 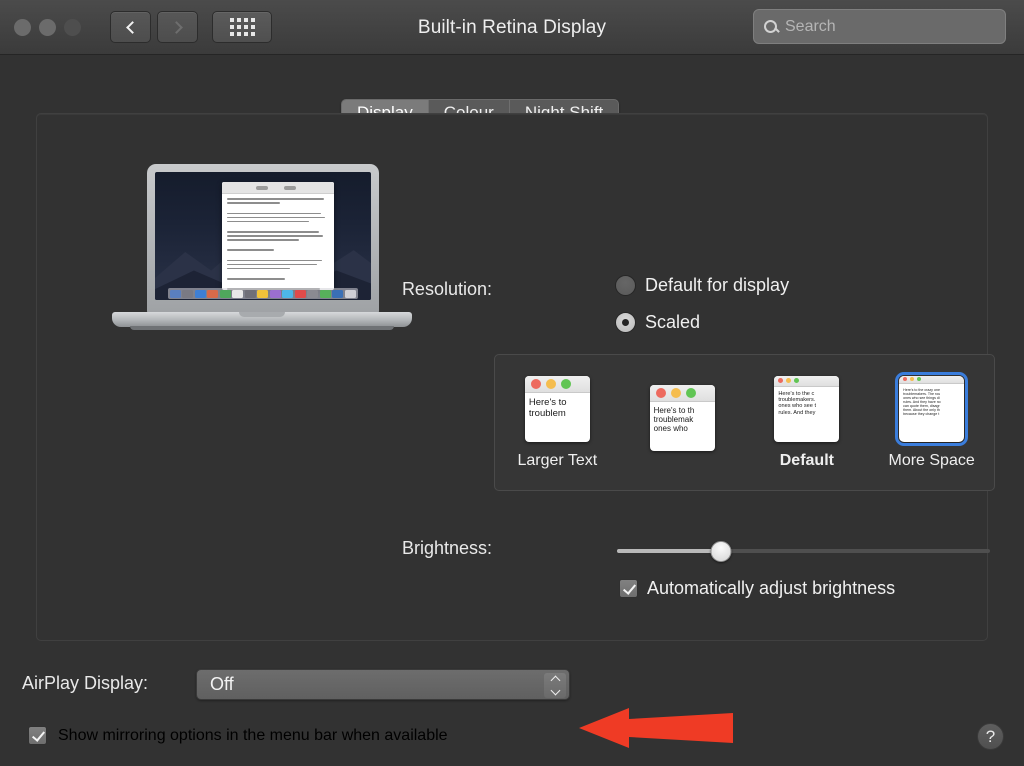 I want to click on airplay-selected-value: Off, so click(x=222, y=684).